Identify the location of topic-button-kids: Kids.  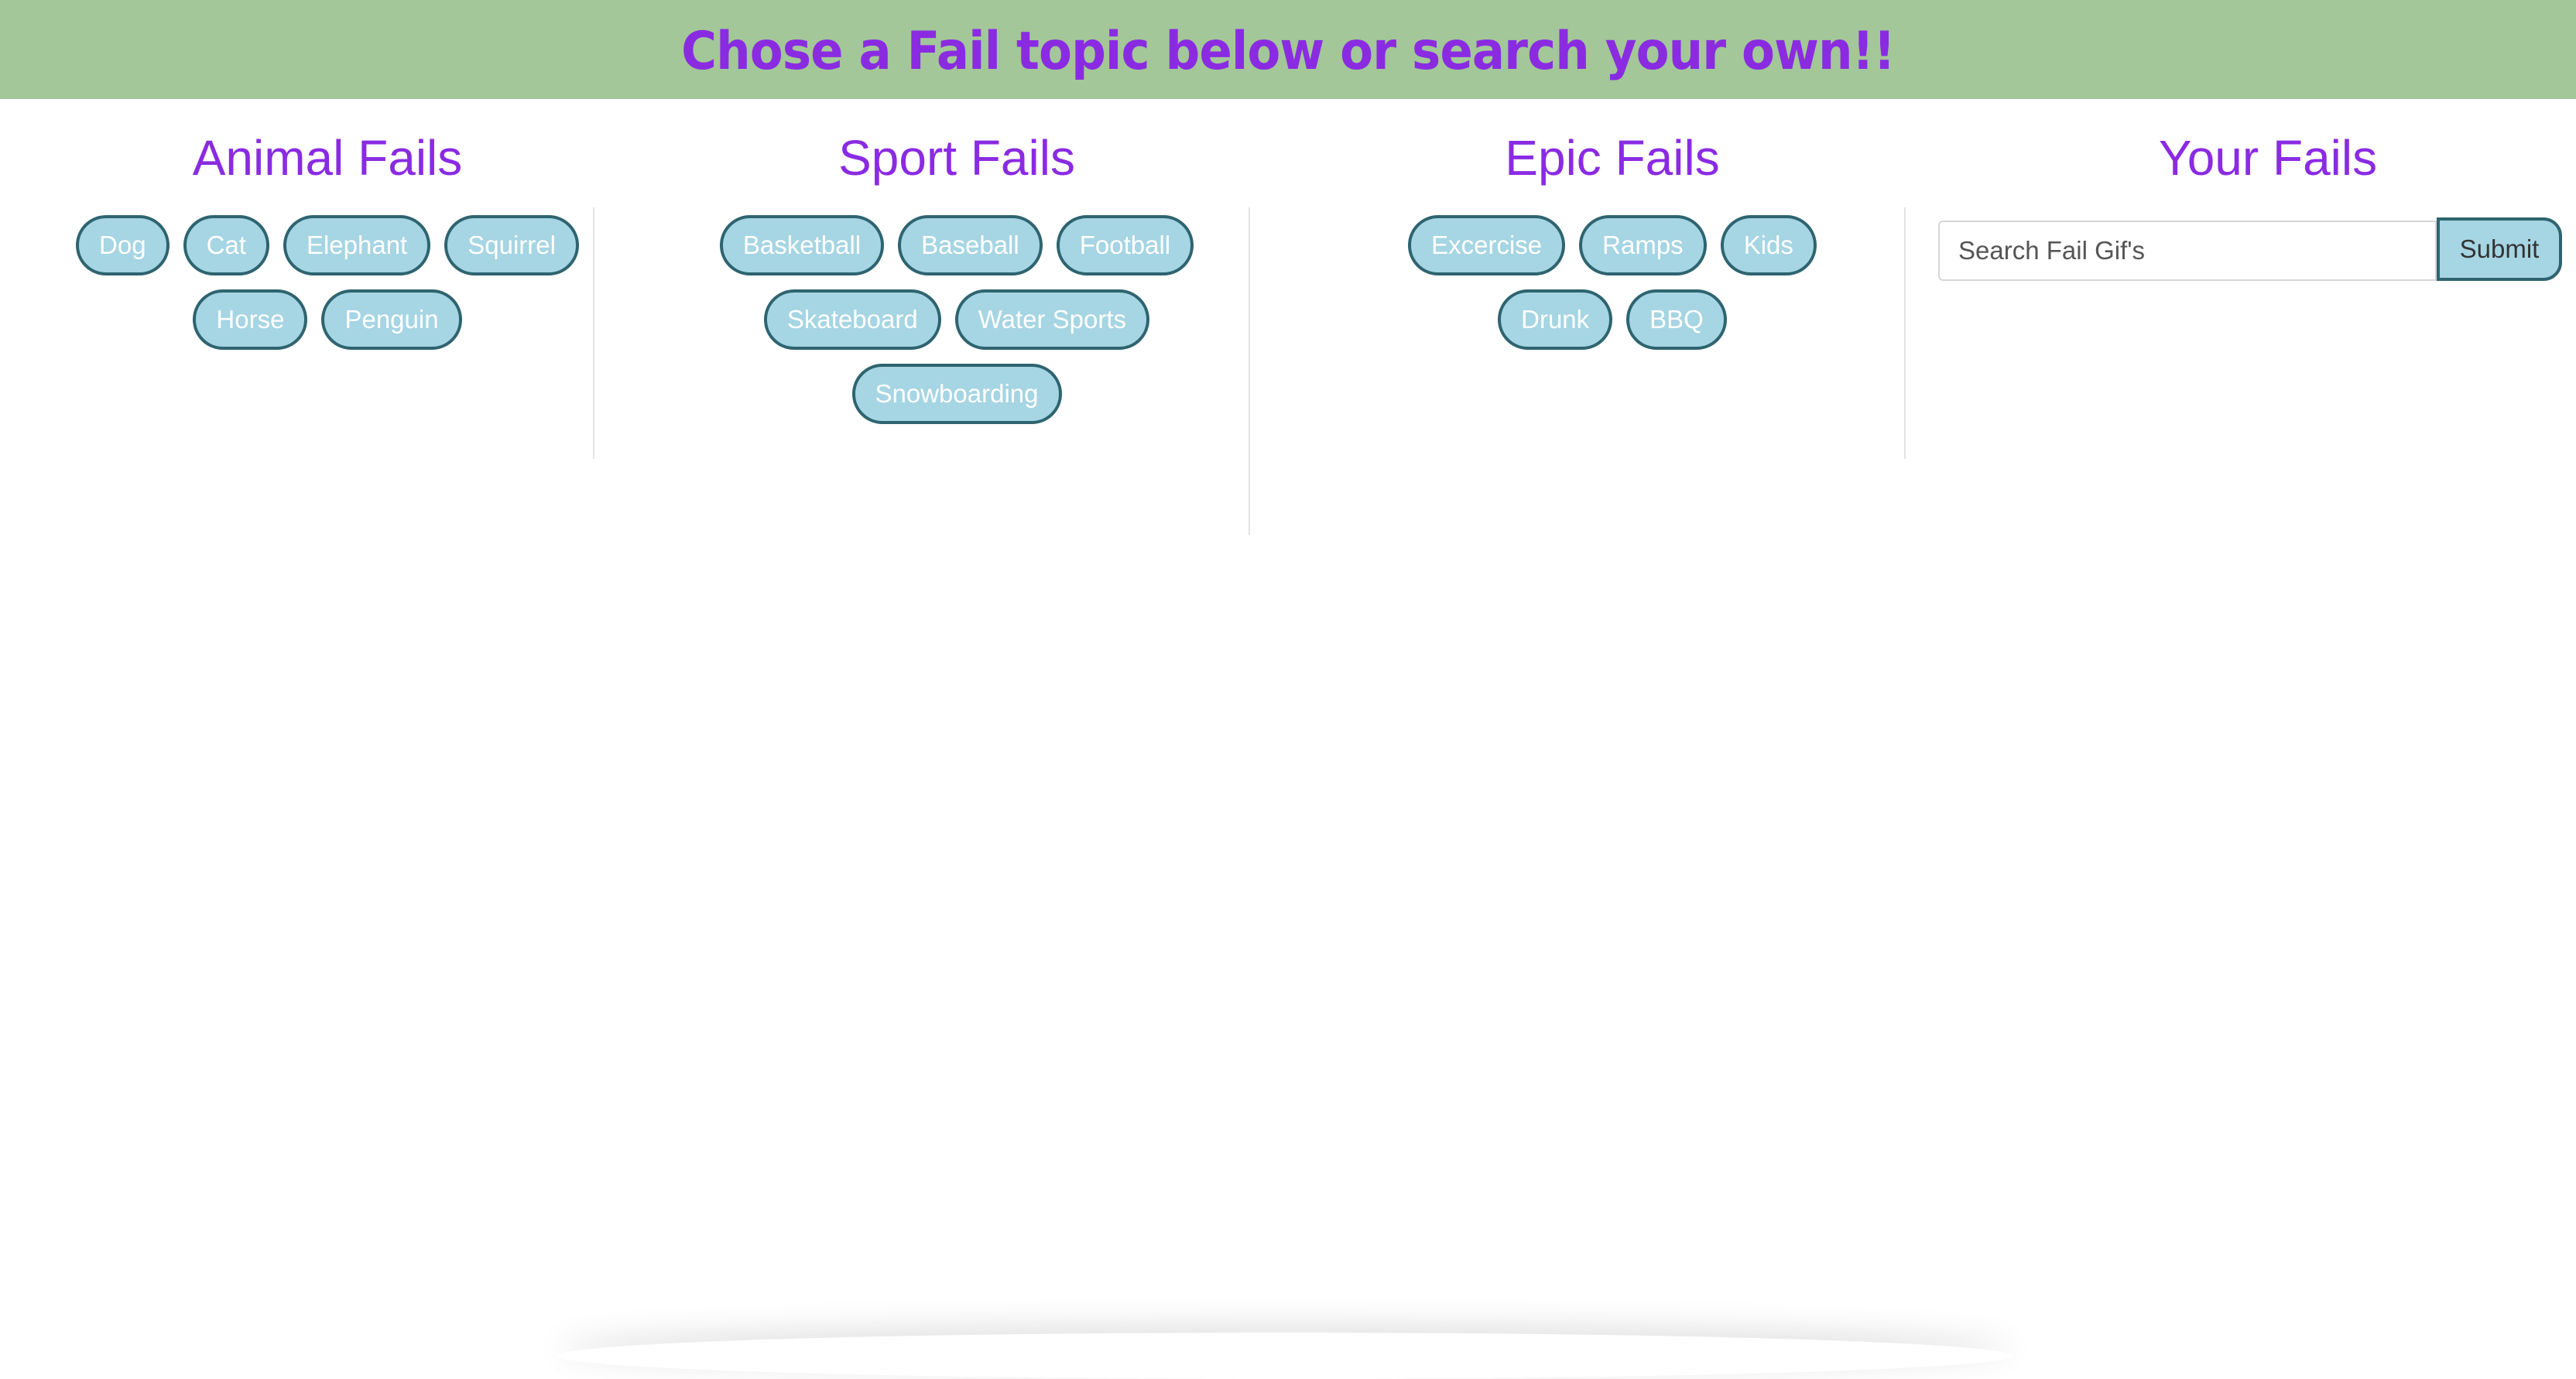
(1768, 245).